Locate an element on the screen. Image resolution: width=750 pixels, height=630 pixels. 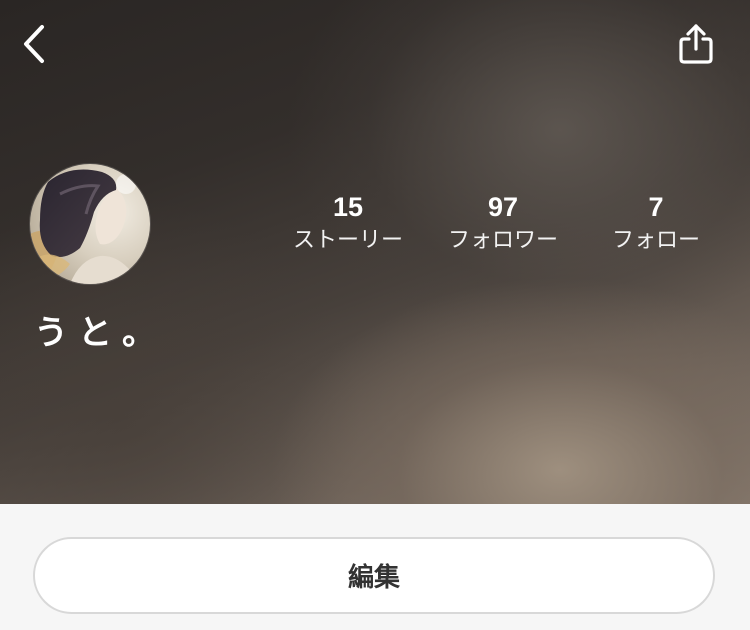
following-label: フォロー is located at coordinates (655, 240).